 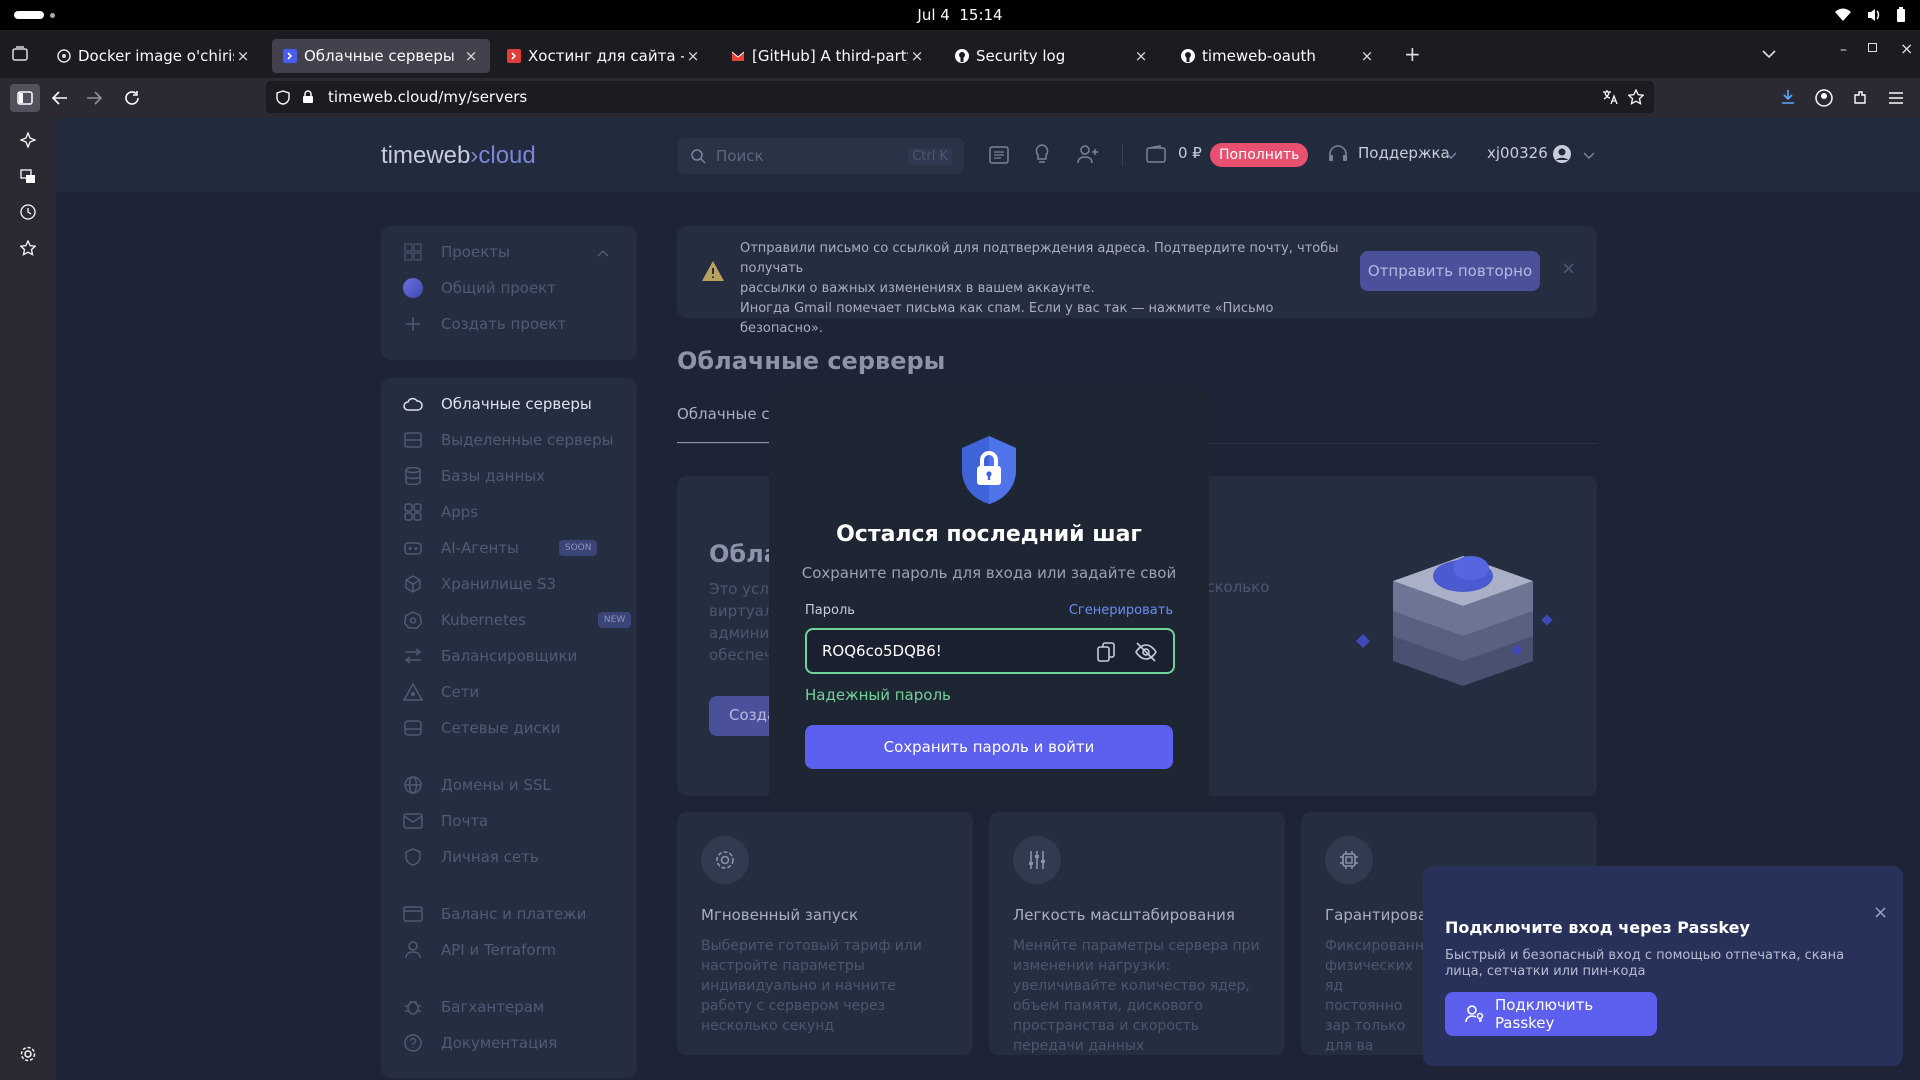 I want to click on synced-tabs-icon, so click(x=28, y=176).